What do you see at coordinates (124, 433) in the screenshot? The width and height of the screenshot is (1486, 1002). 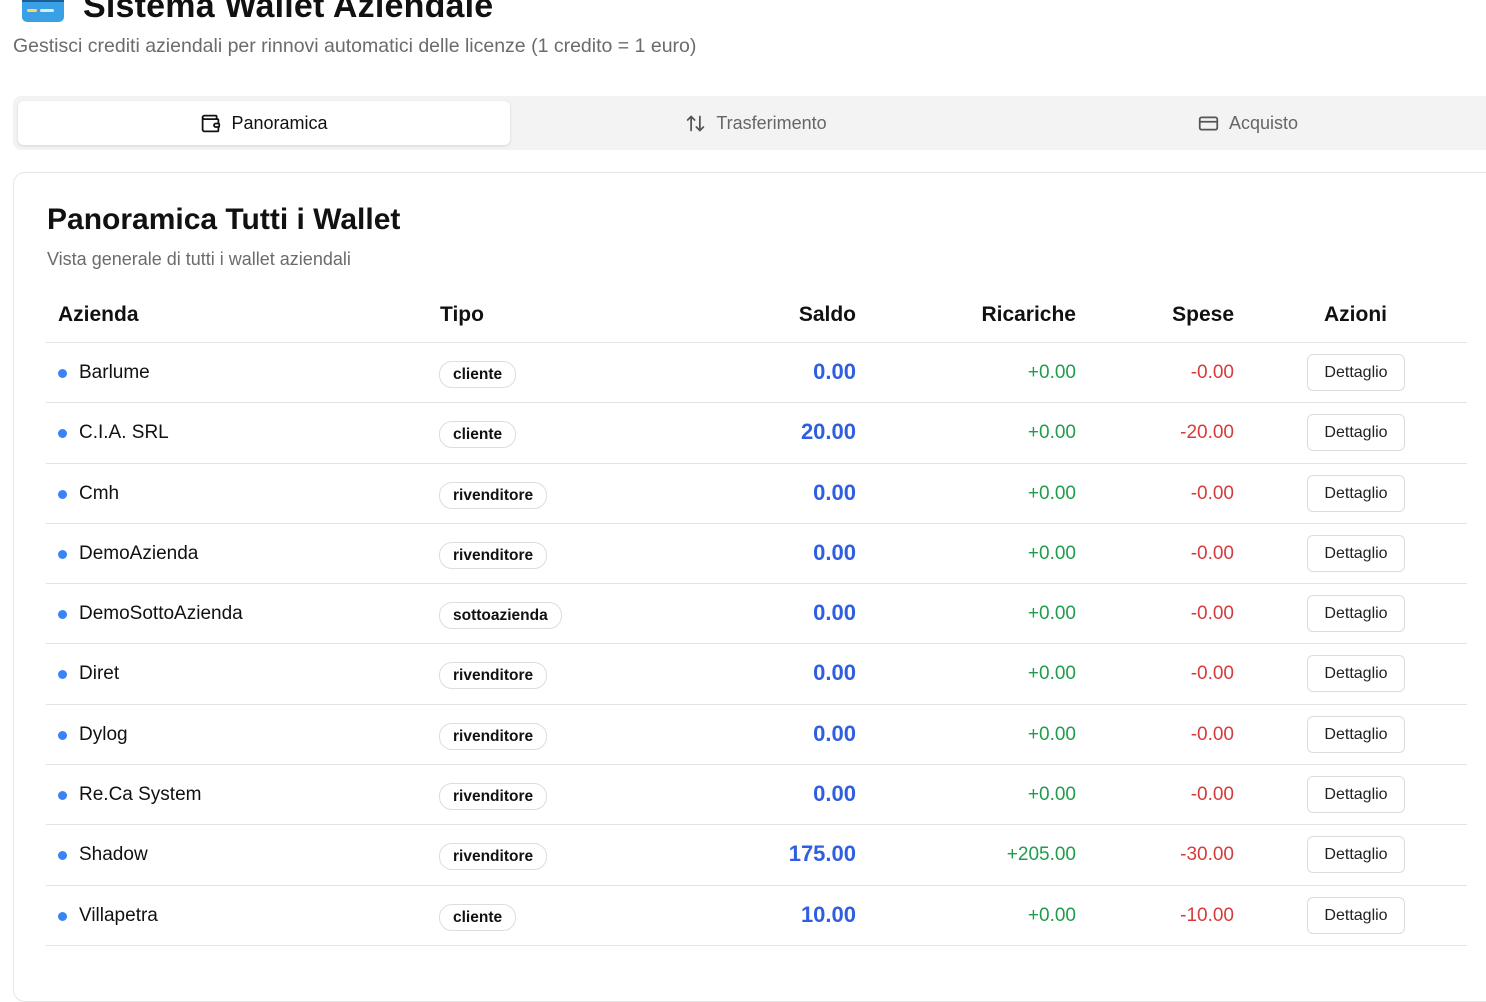 I see `company-name: C.I.A. SRL` at bounding box center [124, 433].